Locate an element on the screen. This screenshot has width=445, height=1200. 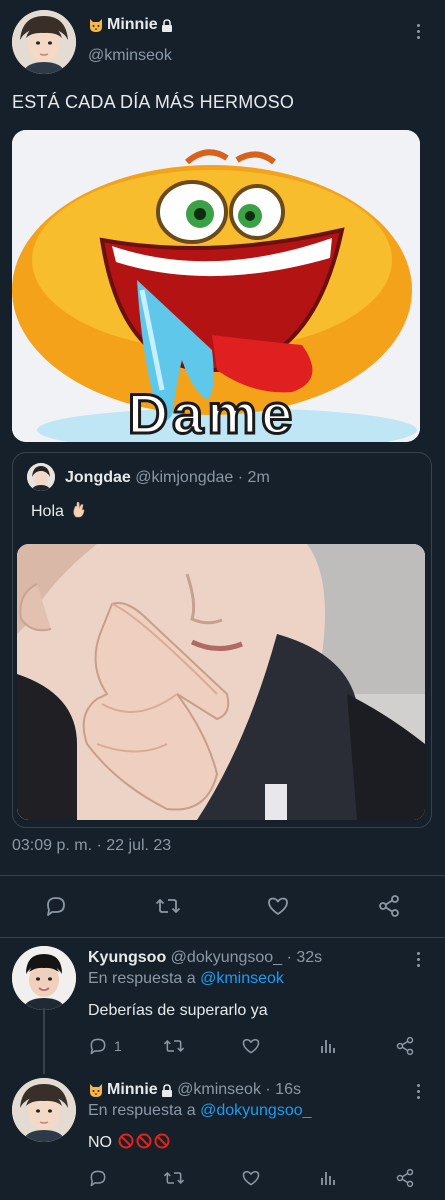
replying-to: En respuesta a @dokyungsoo_ is located at coordinates (200, 1111).